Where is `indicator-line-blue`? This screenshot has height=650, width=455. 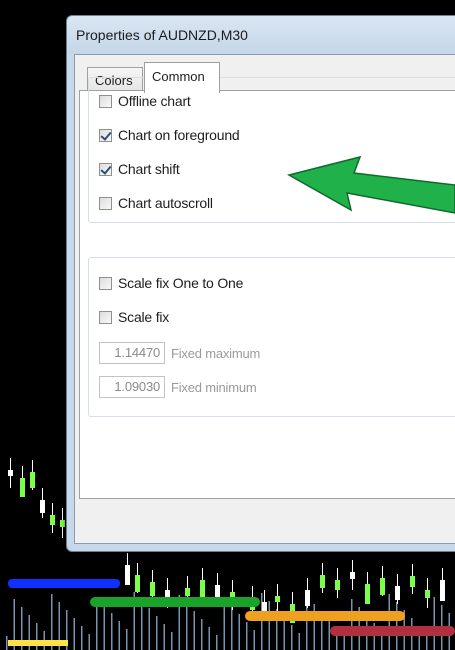 indicator-line-blue is located at coordinates (64, 583).